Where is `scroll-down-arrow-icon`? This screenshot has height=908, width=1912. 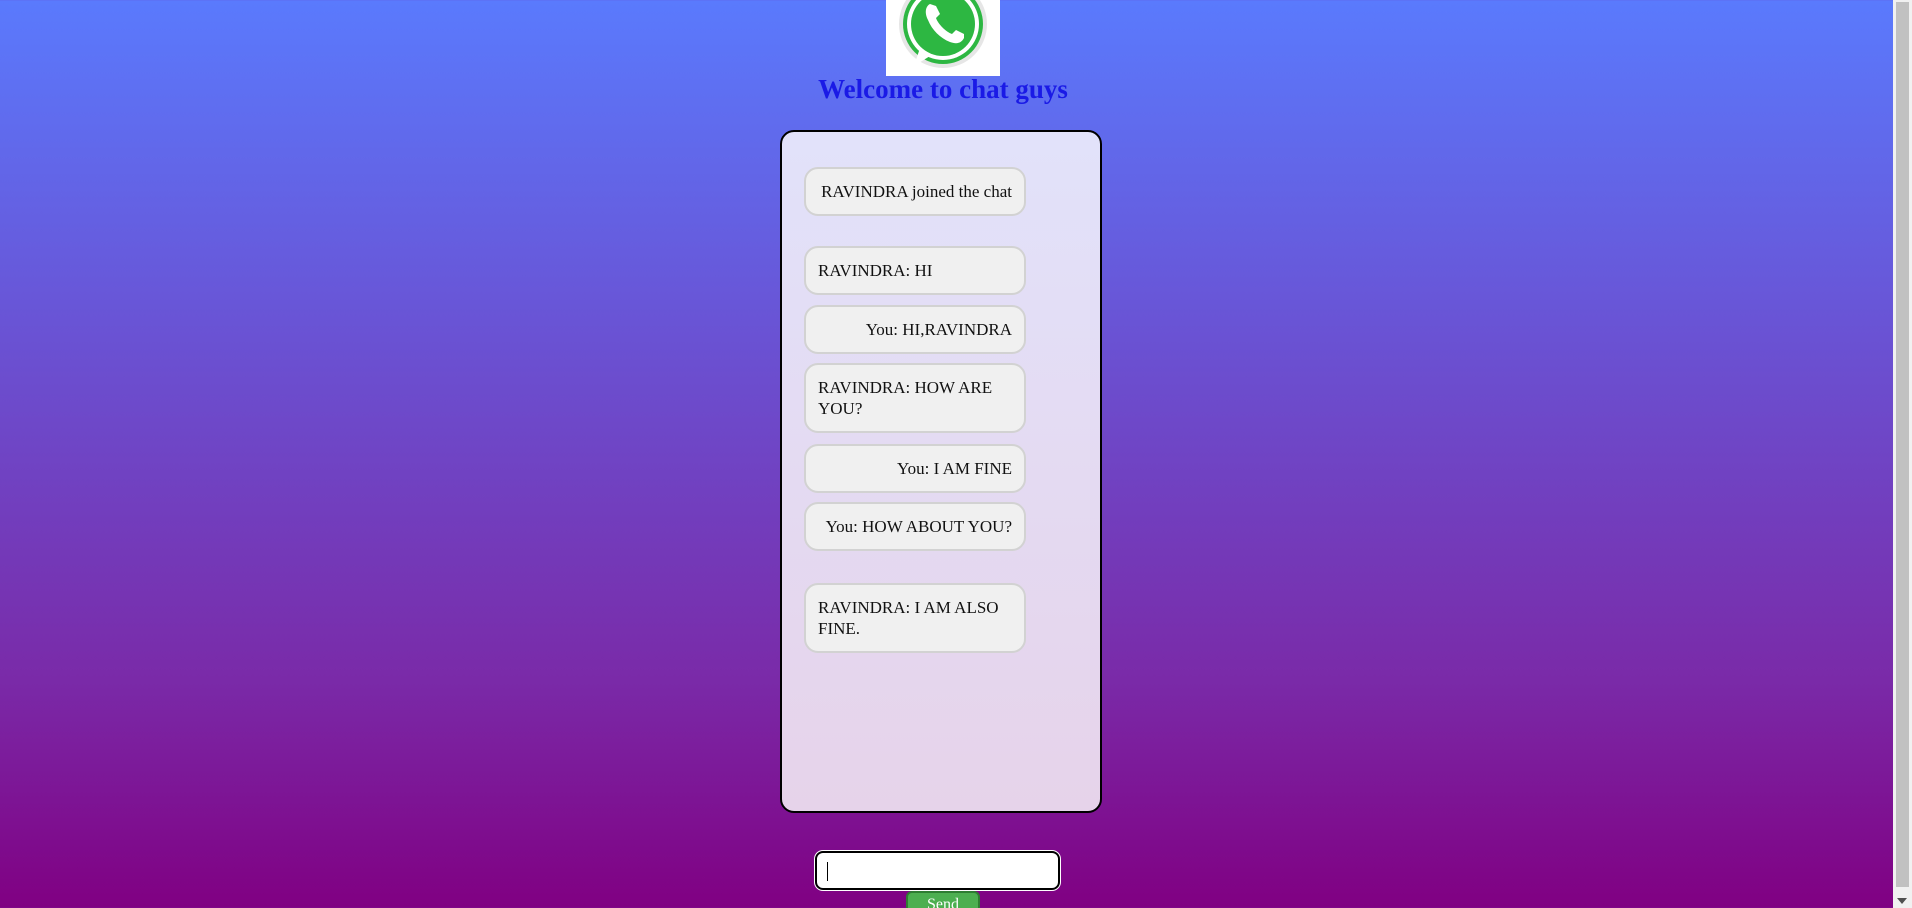
scroll-down-arrow-icon is located at coordinates (1902, 901).